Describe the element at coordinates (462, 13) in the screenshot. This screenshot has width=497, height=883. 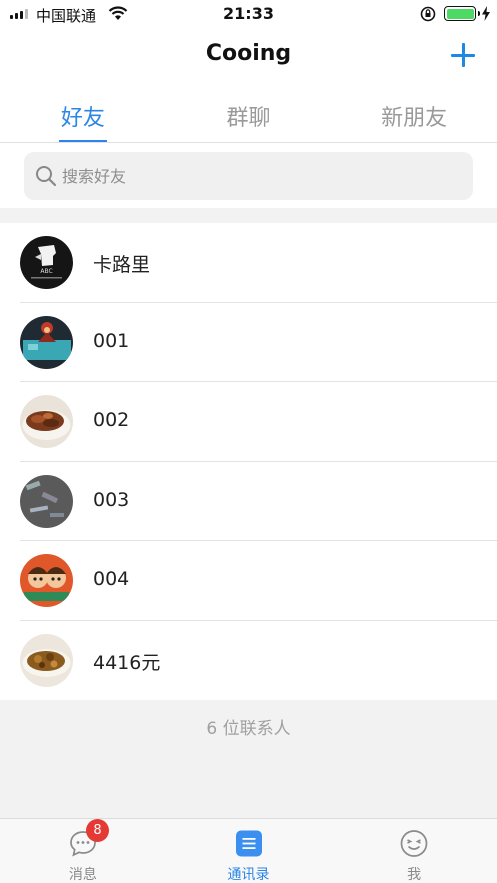
I see `battery-icon` at that location.